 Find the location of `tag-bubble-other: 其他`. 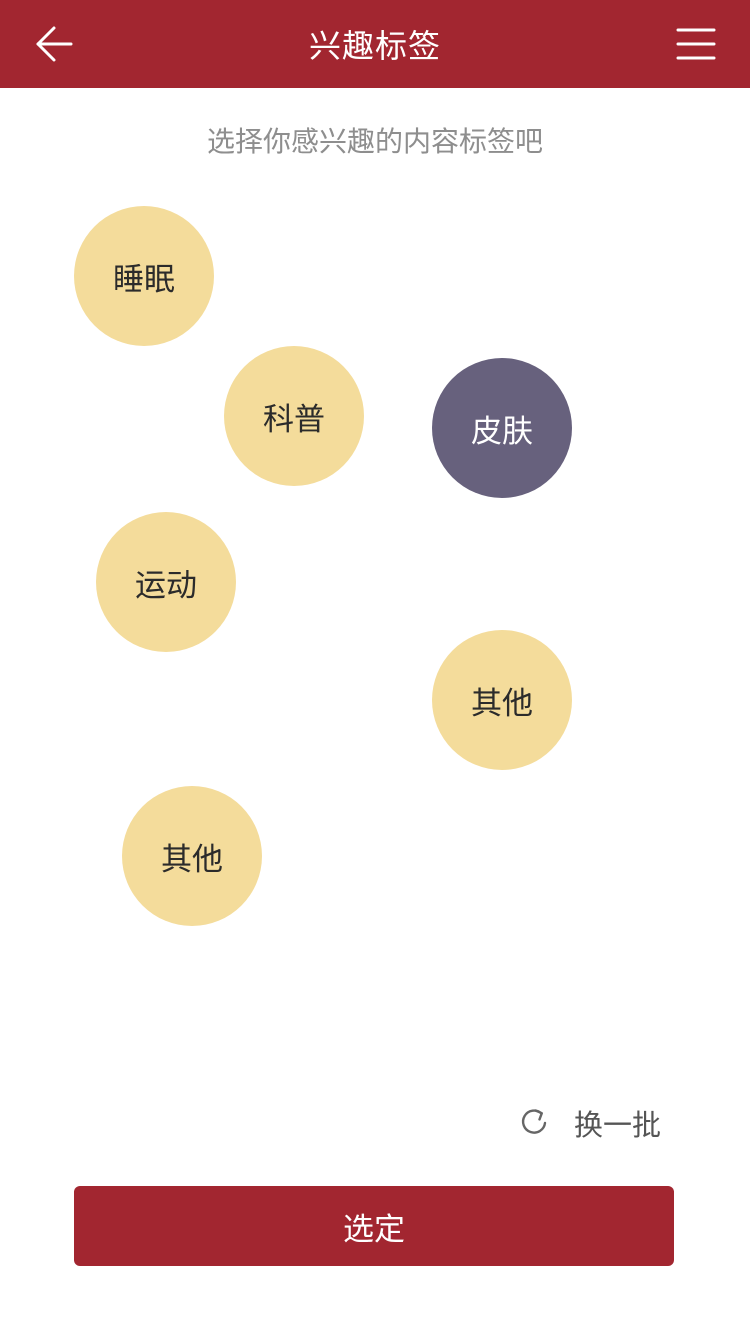

tag-bubble-other: 其他 is located at coordinates (502, 700).